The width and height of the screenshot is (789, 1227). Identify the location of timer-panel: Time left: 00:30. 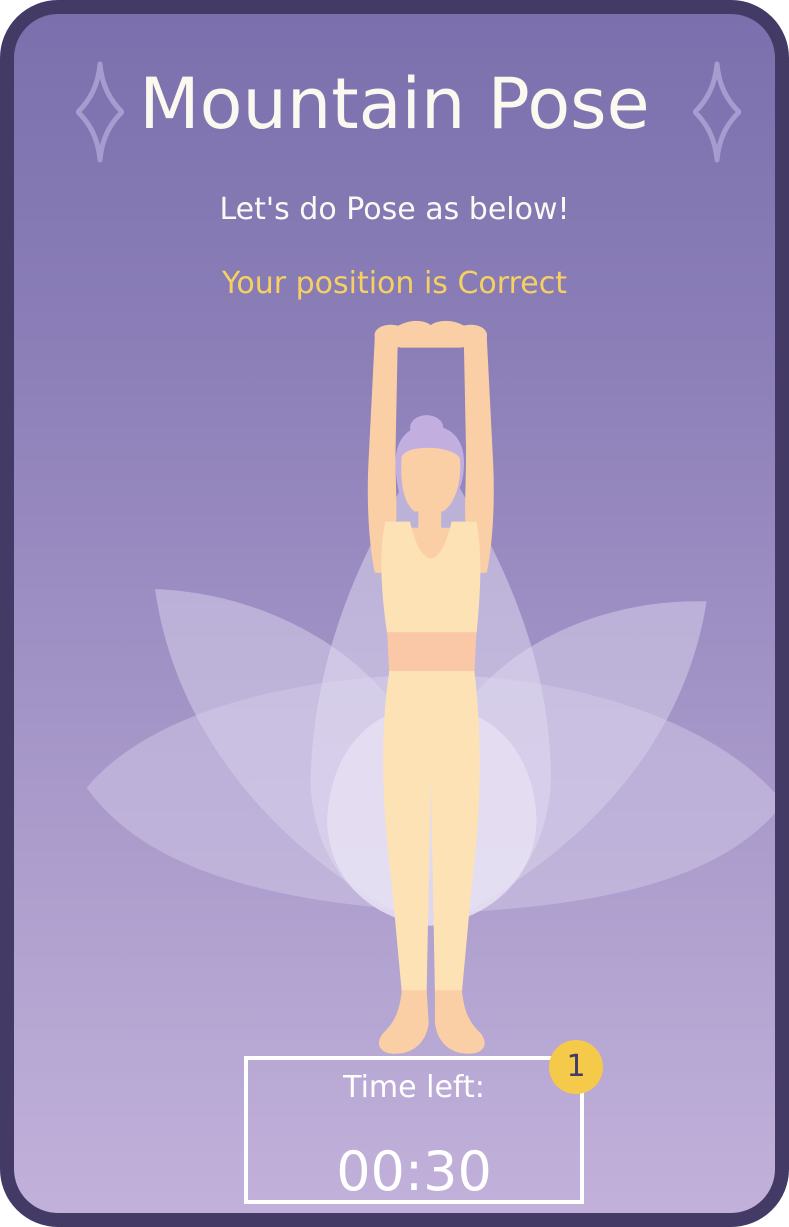
(414, 1130).